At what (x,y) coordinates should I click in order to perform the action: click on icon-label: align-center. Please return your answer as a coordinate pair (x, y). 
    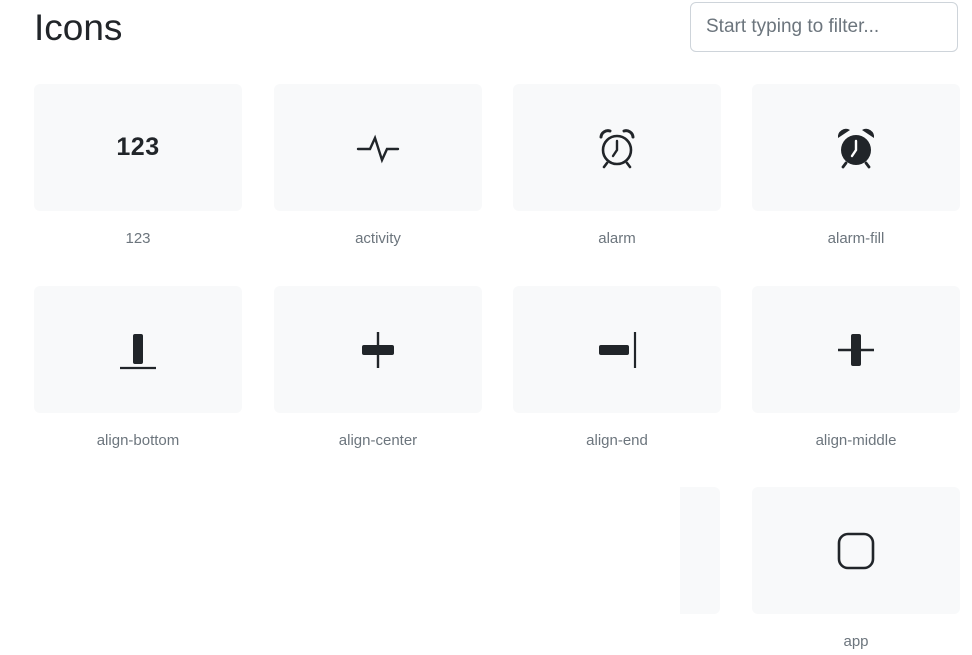
    Looking at the image, I should click on (378, 440).